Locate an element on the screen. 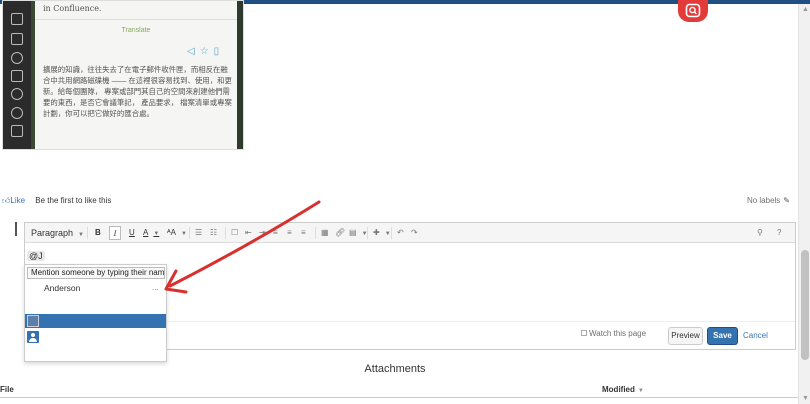 Image resolution: width=810 pixels, height=404 pixels. underline-button: U is located at coordinates (132, 233).